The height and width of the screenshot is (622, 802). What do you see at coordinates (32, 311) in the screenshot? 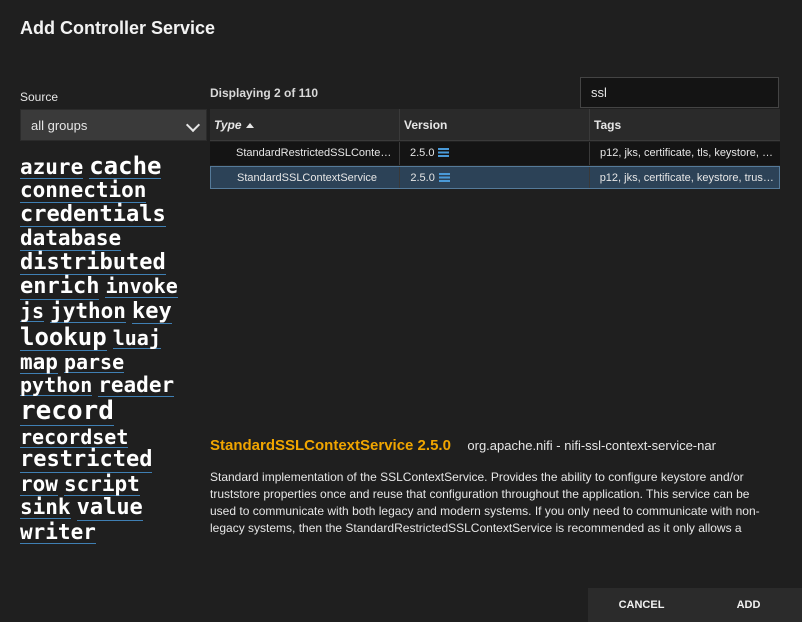
I see `tag-js: js` at bounding box center [32, 311].